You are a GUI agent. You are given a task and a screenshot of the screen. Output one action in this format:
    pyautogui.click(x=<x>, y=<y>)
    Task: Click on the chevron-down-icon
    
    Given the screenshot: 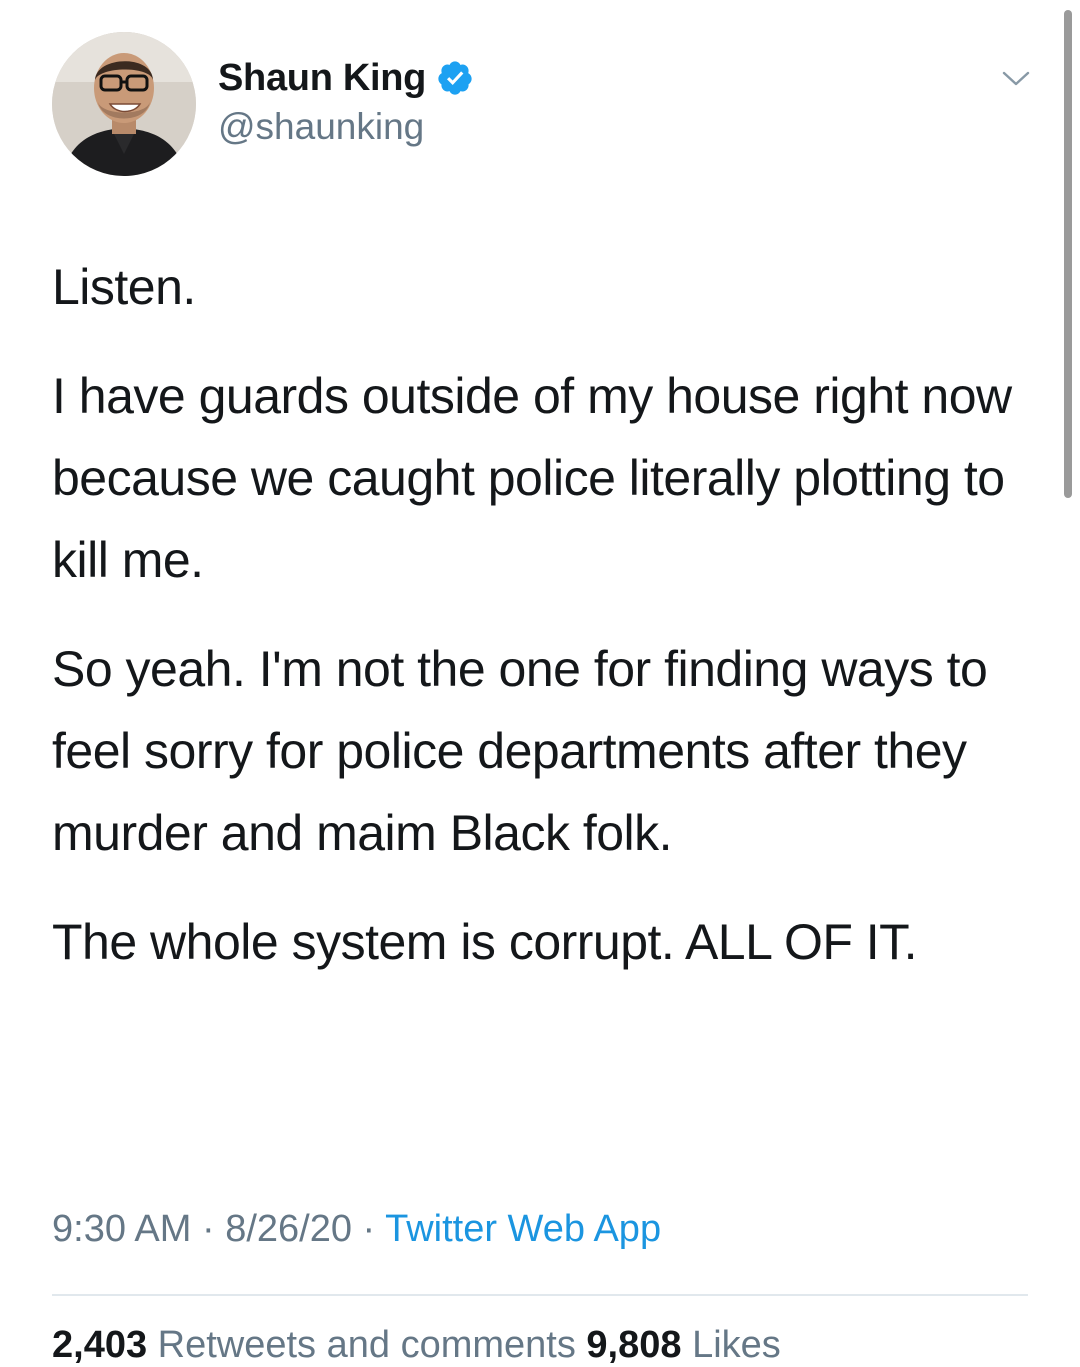 What is the action you would take?
    pyautogui.click(x=1016, y=78)
    